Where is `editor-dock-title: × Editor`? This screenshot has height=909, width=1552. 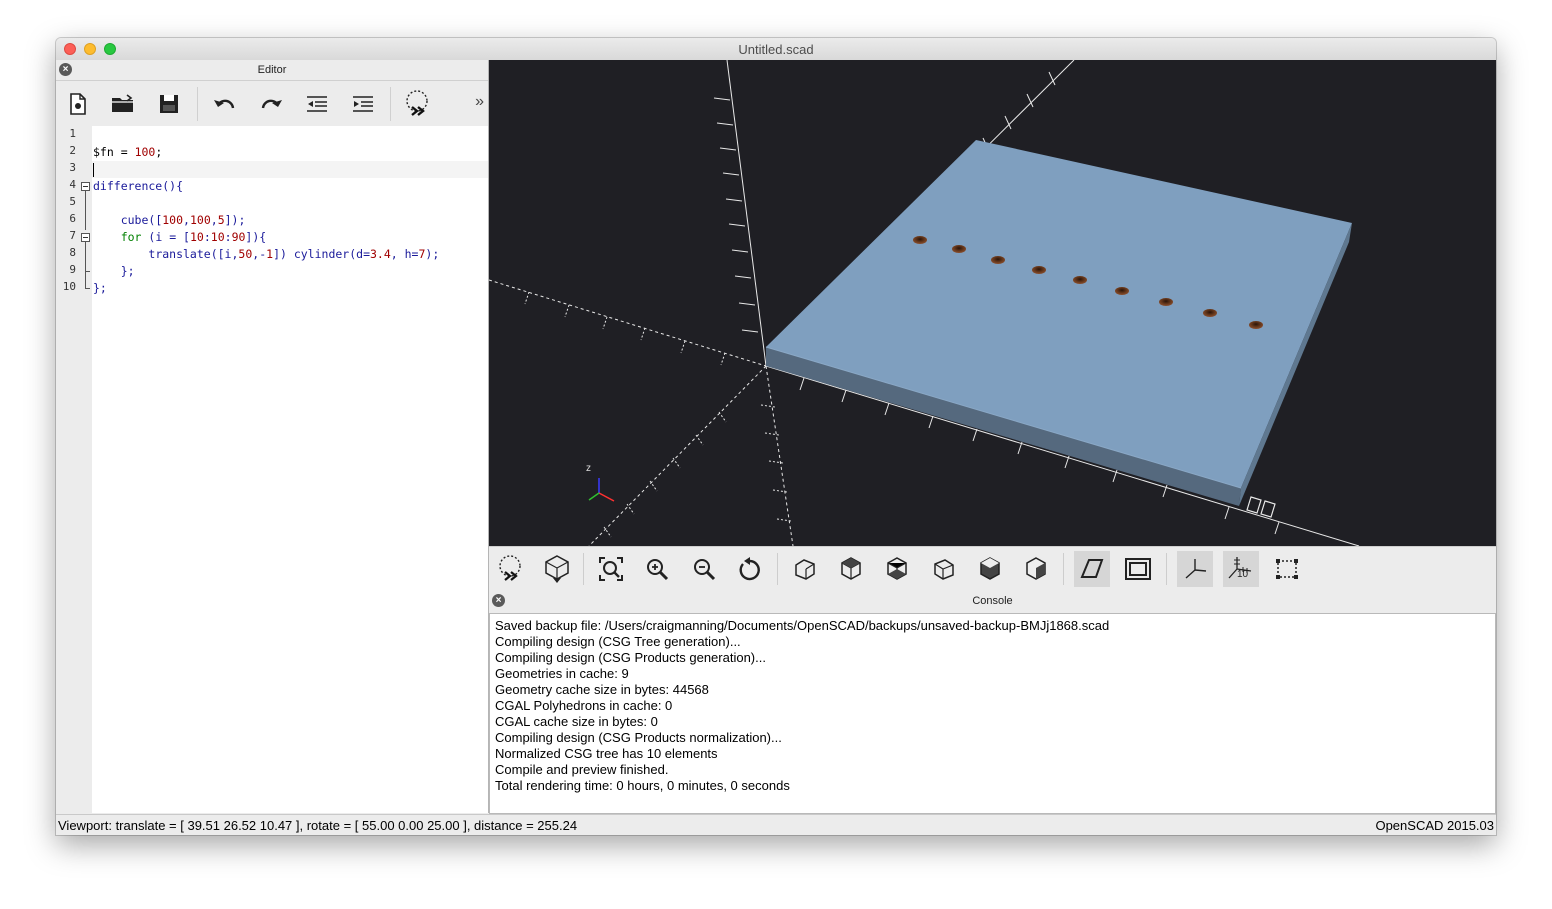 editor-dock-title: × Editor is located at coordinates (272, 70).